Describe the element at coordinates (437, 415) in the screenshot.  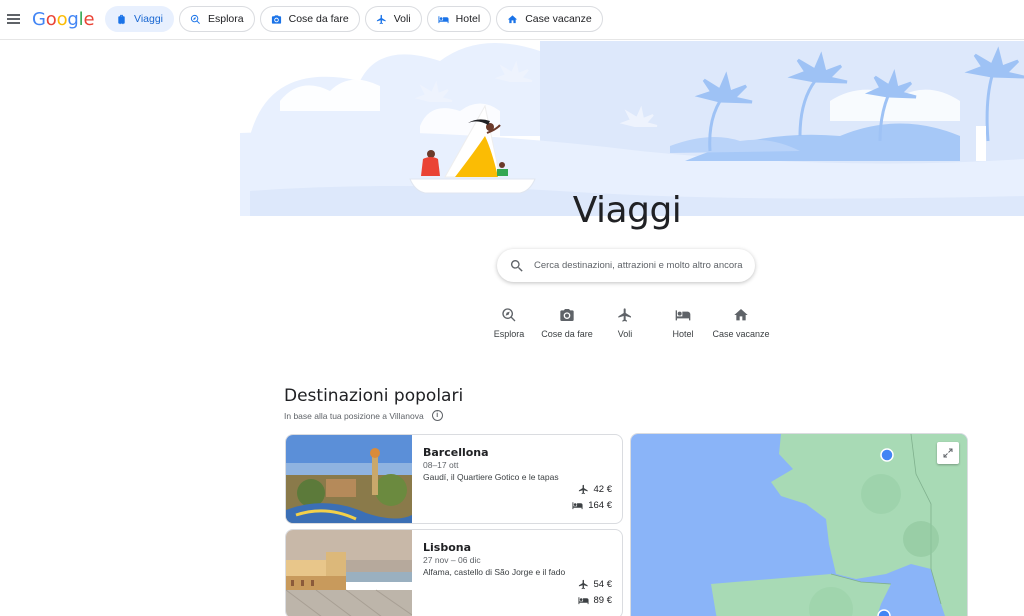
I see `info-icon: i` at that location.